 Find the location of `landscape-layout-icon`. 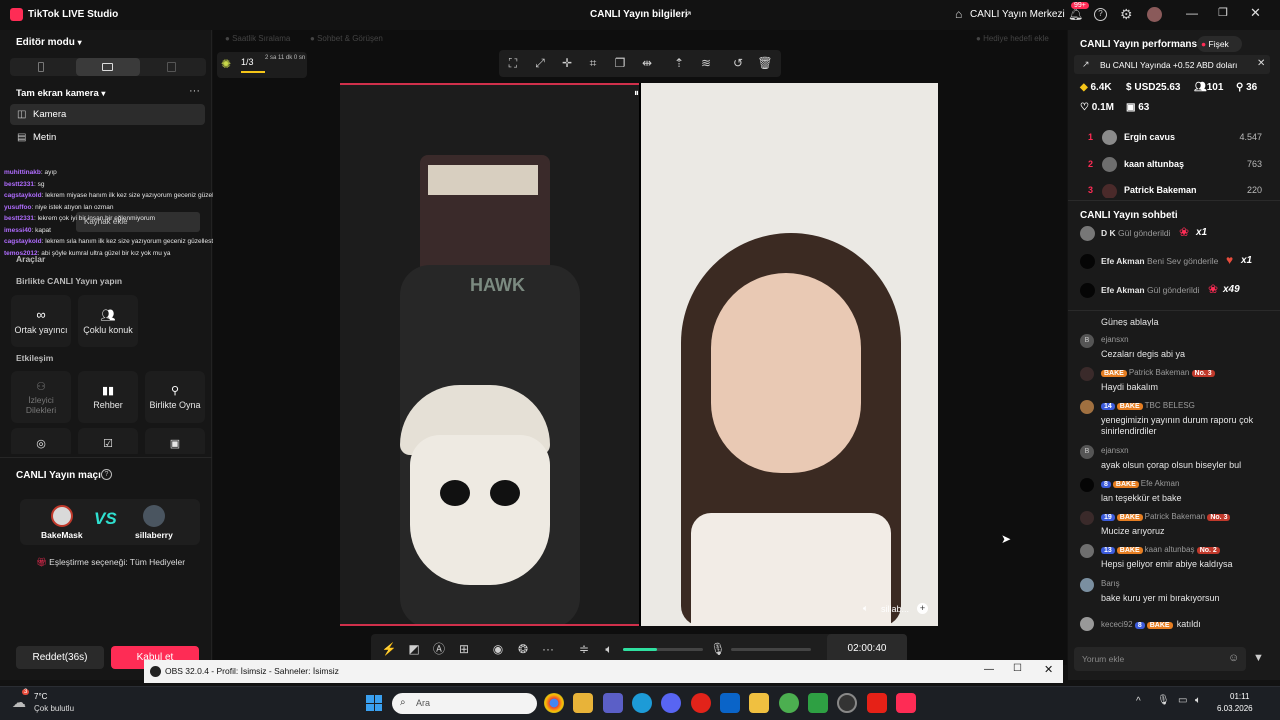

landscape-layout-icon is located at coordinates (107, 67).